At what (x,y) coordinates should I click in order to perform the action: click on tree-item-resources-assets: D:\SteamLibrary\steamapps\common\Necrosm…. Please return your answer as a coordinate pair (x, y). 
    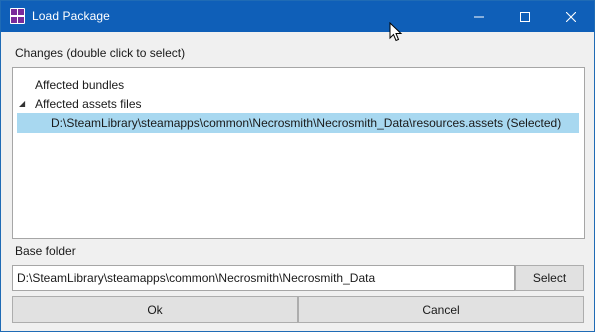
    Looking at the image, I should click on (298, 123).